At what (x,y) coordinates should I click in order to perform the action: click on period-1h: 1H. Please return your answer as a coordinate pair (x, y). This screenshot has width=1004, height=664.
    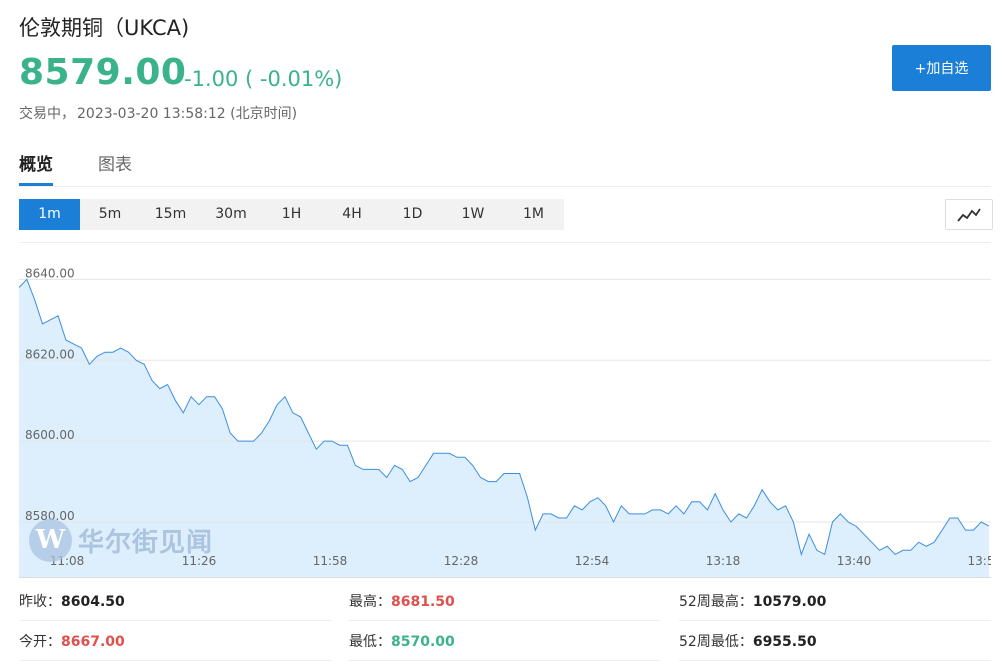
    Looking at the image, I should click on (291, 214).